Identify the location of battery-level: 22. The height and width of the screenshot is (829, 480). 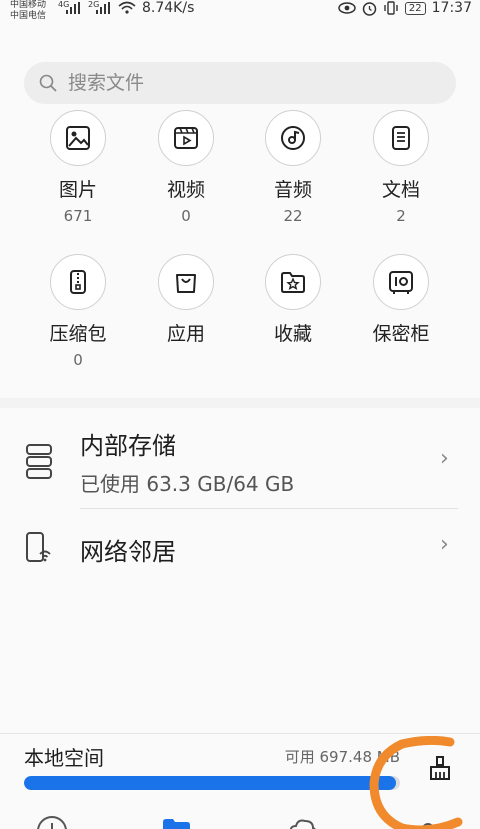
(415, 8).